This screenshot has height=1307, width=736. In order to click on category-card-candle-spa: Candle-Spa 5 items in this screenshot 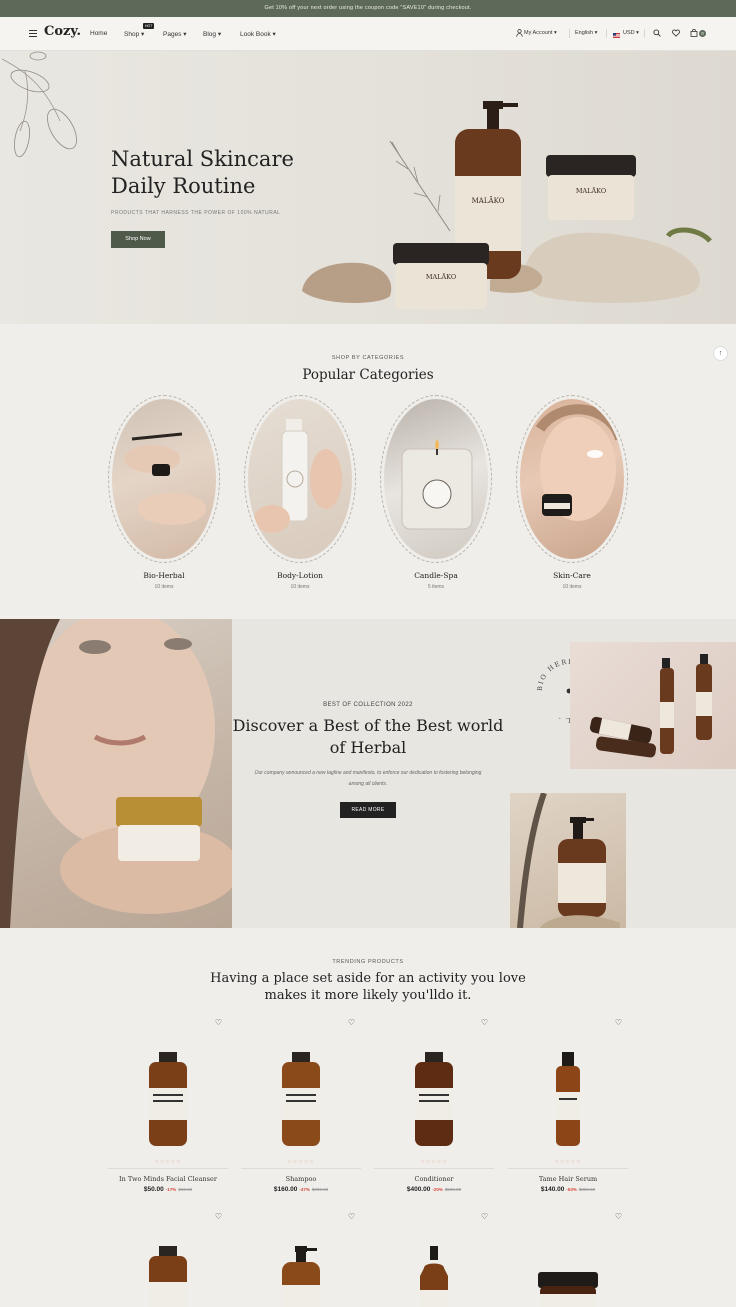, I will do `click(436, 492)`.